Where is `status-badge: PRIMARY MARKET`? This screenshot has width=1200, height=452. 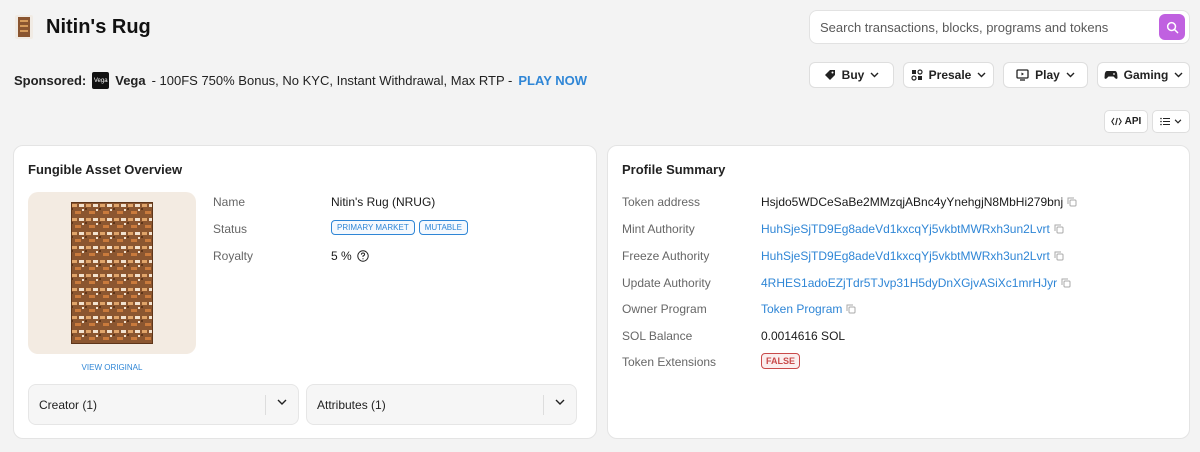 status-badge: PRIMARY MARKET is located at coordinates (373, 227).